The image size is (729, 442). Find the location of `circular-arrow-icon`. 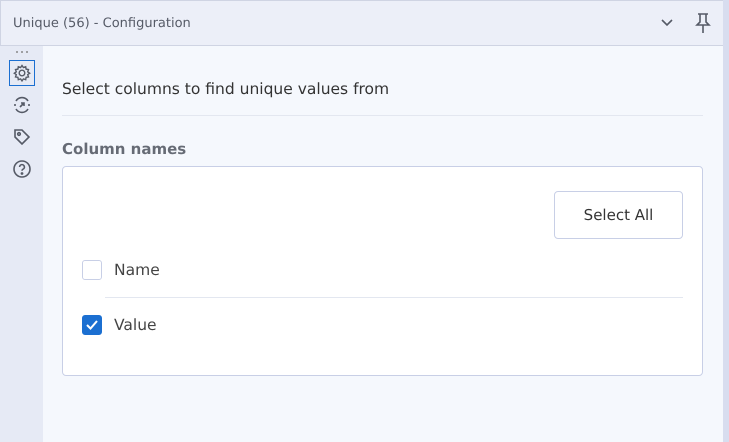

circular-arrow-icon is located at coordinates (22, 105).